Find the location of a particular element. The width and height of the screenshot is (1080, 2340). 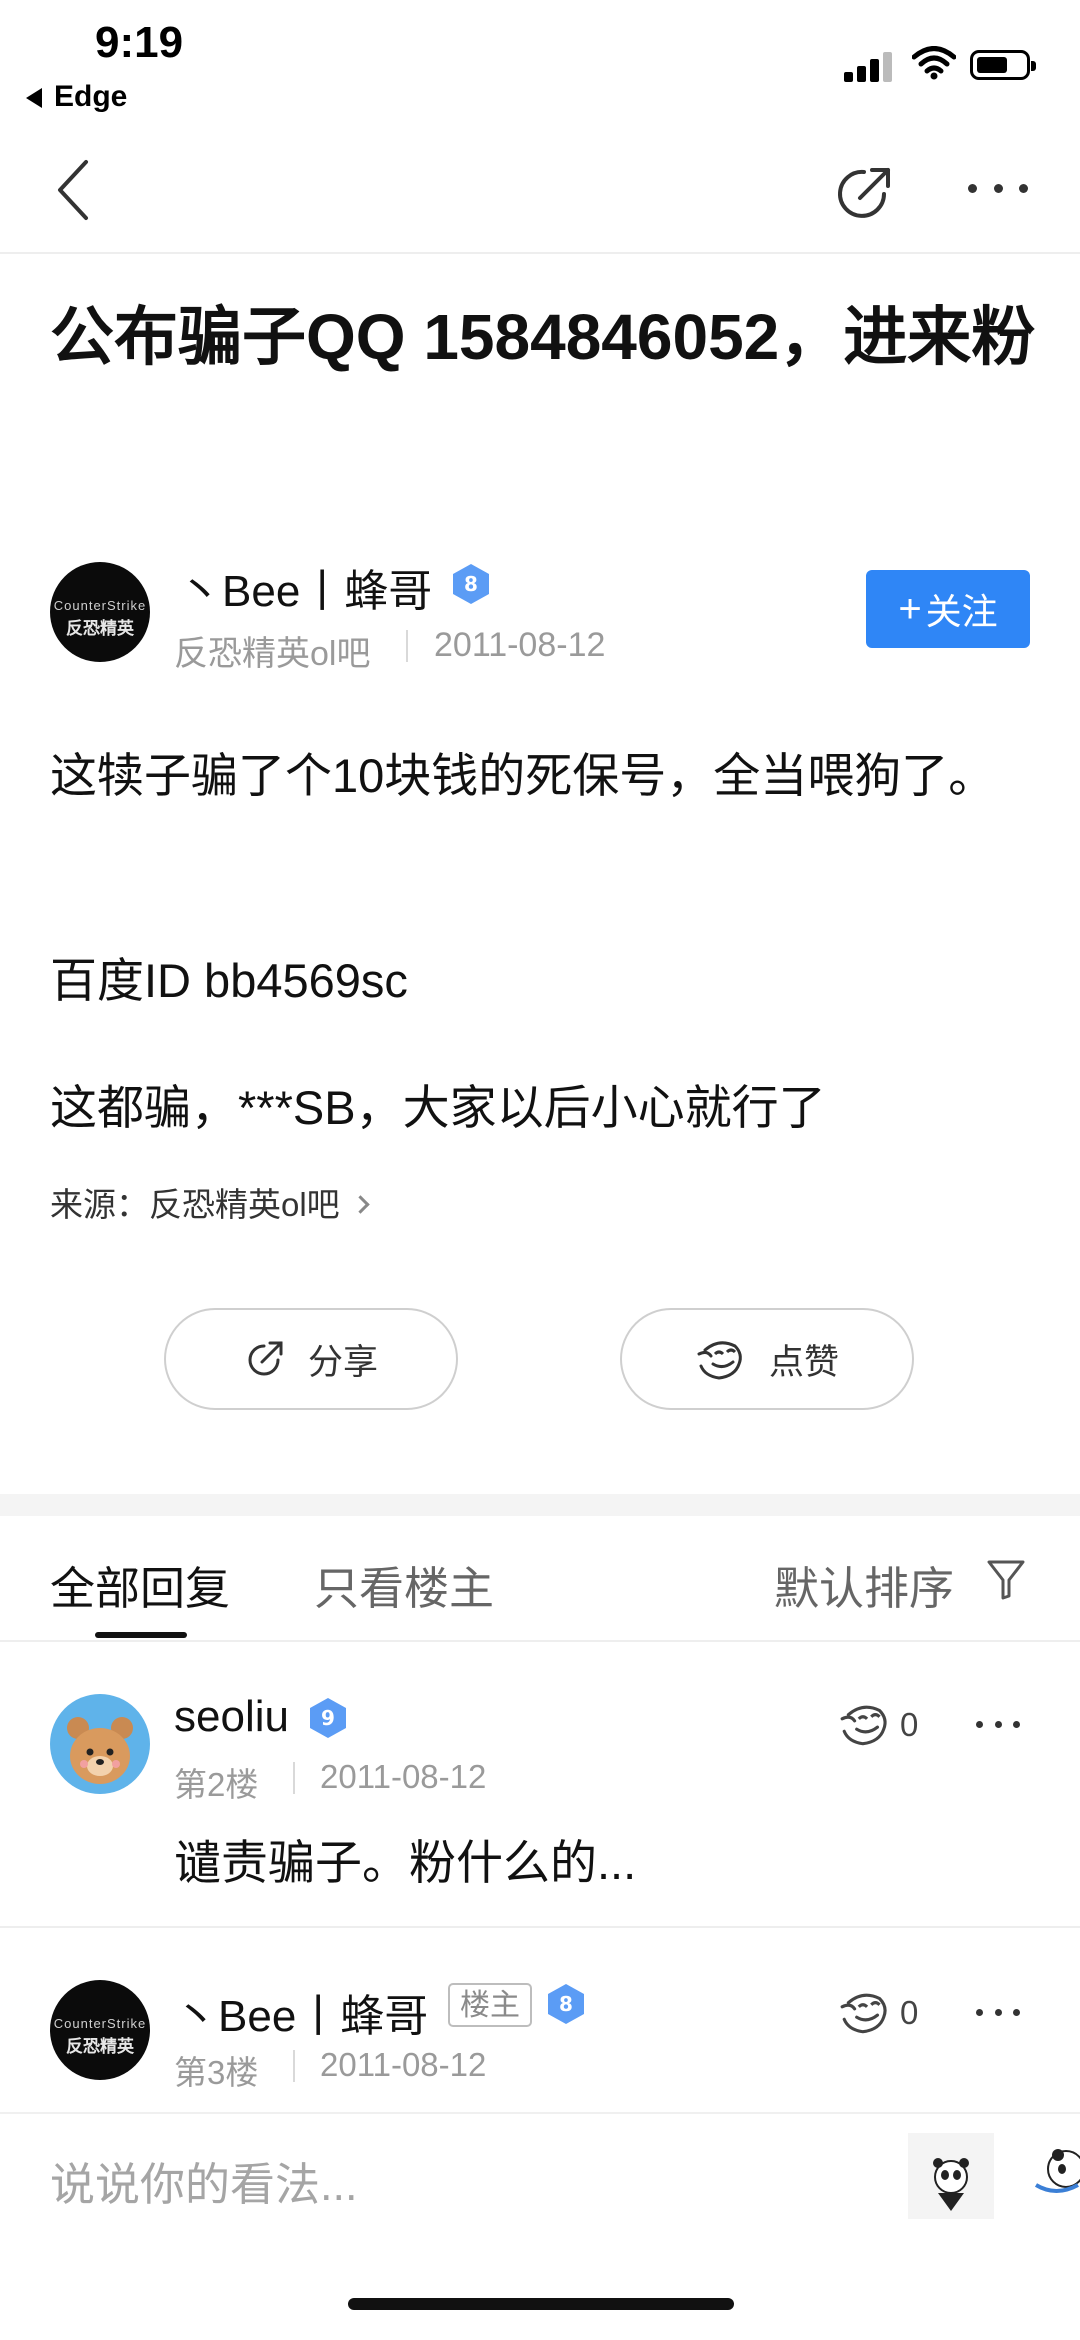

reply-floor: 第3楼 is located at coordinates (216, 2072).